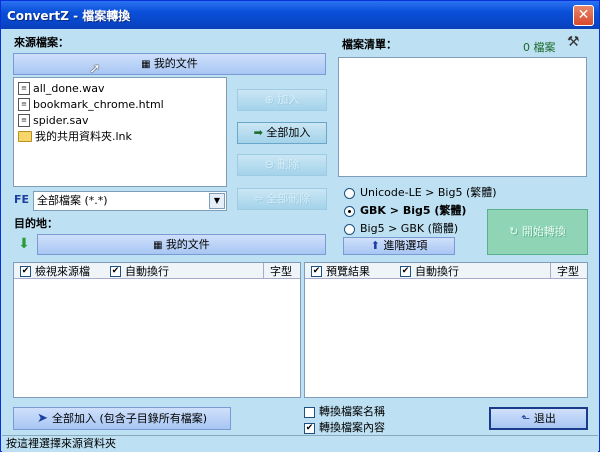  What do you see at coordinates (515, 231) in the screenshot?
I see `convert-icon: ↻` at bounding box center [515, 231].